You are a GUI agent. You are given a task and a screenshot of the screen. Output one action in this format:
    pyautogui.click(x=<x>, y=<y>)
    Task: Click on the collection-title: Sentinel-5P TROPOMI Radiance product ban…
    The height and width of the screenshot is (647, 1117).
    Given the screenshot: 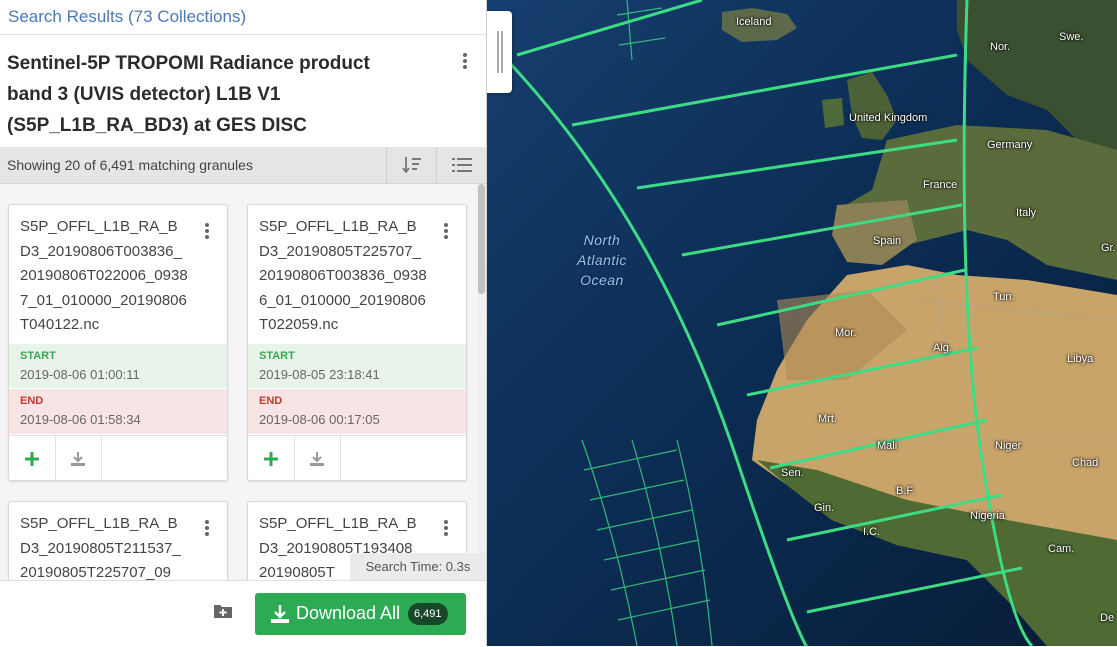 What is the action you would take?
    pyautogui.click(x=188, y=94)
    